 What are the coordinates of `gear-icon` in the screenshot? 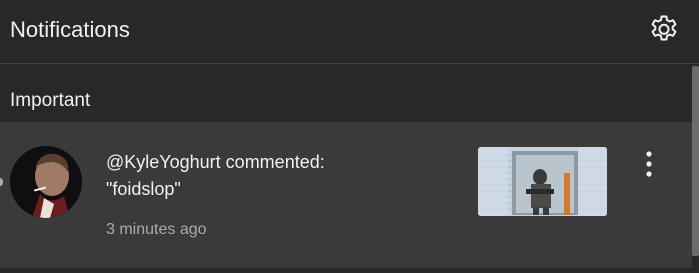 It's located at (664, 28).